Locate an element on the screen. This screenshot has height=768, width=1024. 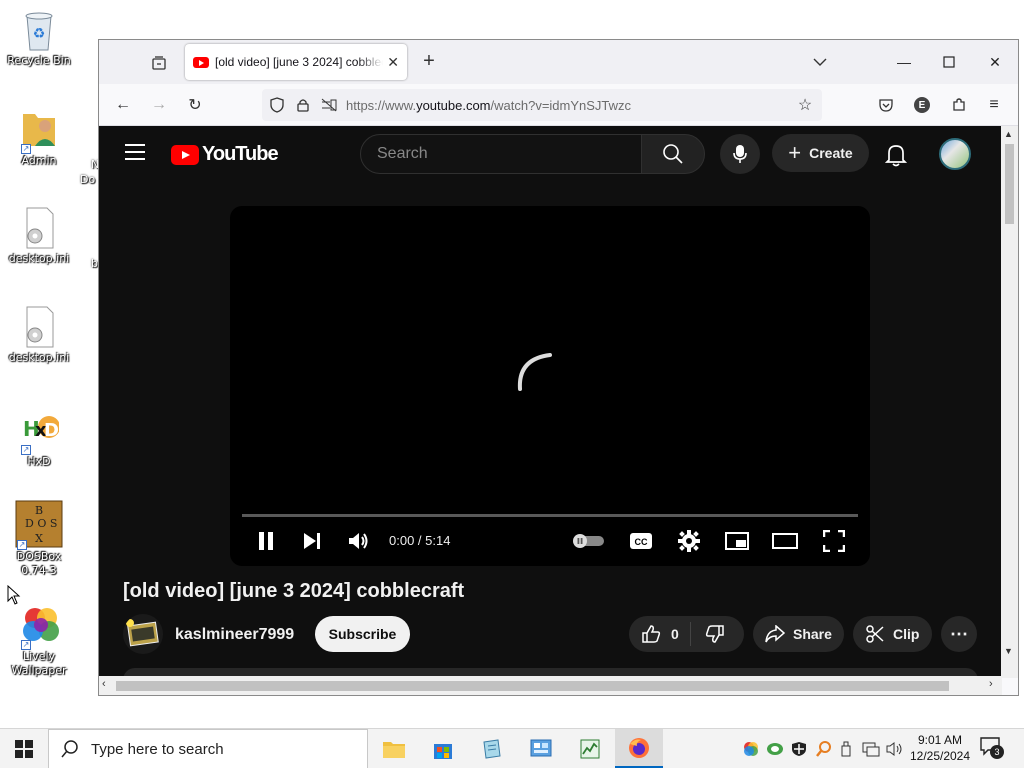
notifications-bell-icon is located at coordinates (896, 155).